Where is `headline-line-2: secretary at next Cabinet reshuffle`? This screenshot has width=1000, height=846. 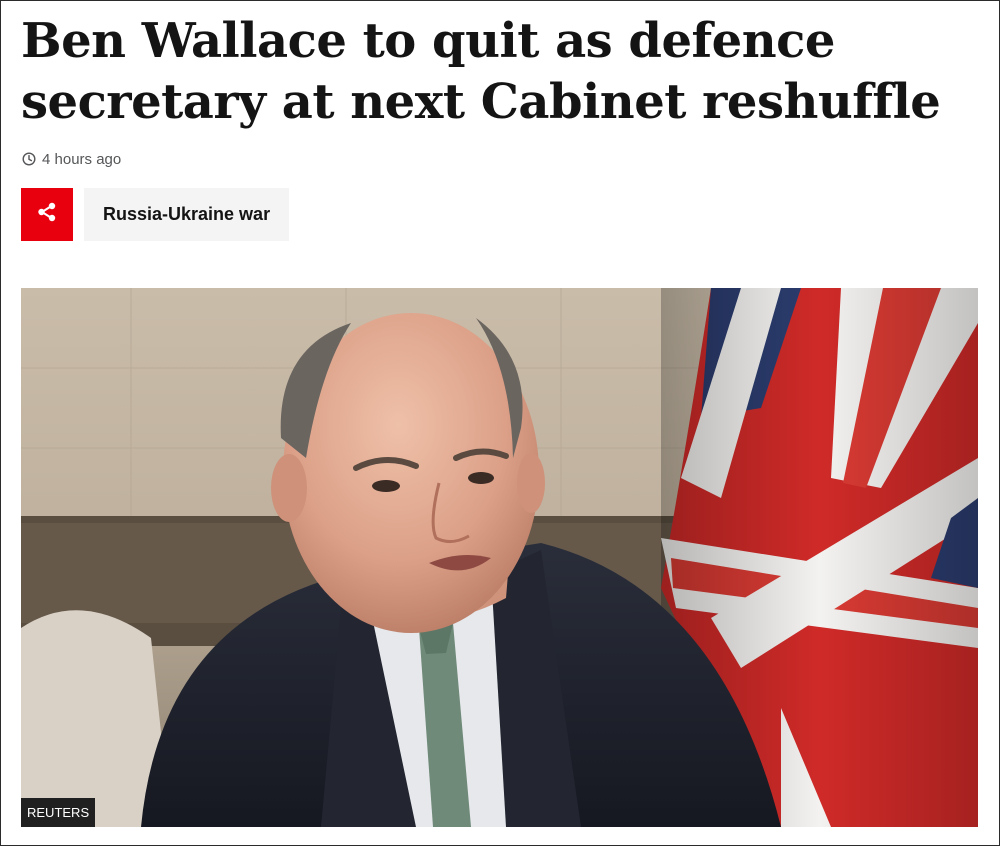 headline-line-2: secretary at next Cabinet reshuffle is located at coordinates (481, 102).